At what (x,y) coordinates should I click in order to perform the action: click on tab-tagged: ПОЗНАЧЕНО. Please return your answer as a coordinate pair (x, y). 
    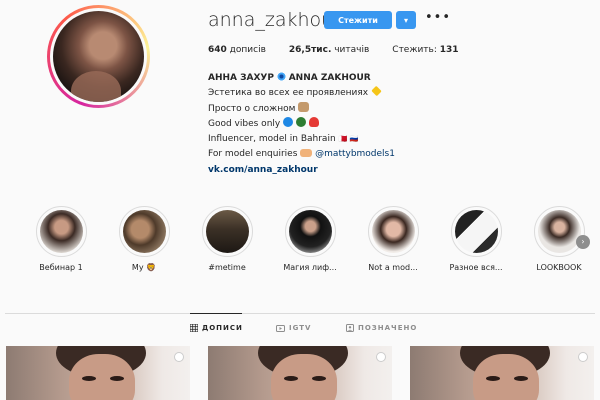
    Looking at the image, I should click on (381, 328).